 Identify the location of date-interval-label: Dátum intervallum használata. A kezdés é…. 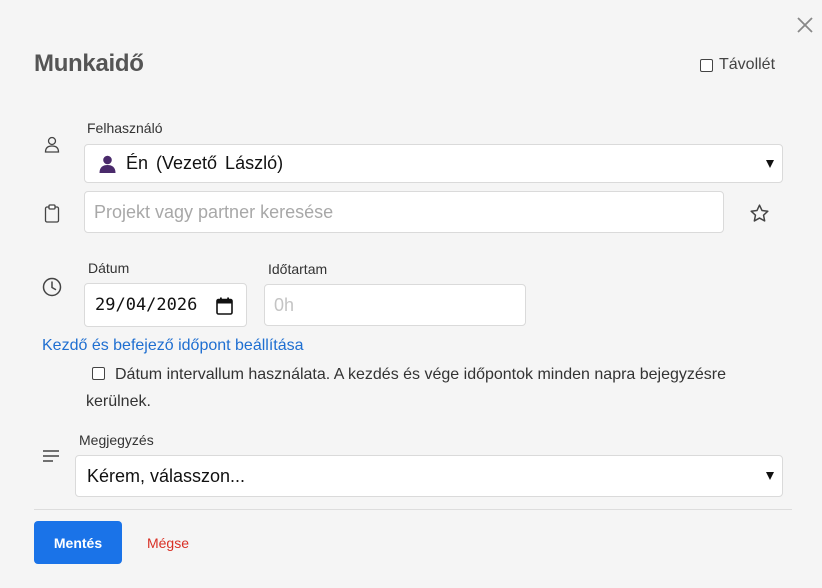
(406, 388).